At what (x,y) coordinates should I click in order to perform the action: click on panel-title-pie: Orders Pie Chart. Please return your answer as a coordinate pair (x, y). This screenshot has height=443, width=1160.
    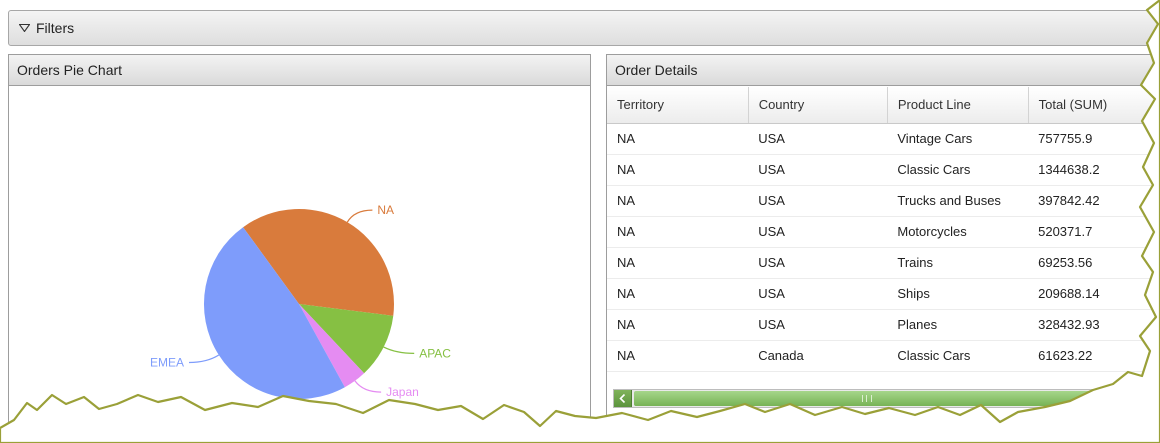
    Looking at the image, I should click on (299, 70).